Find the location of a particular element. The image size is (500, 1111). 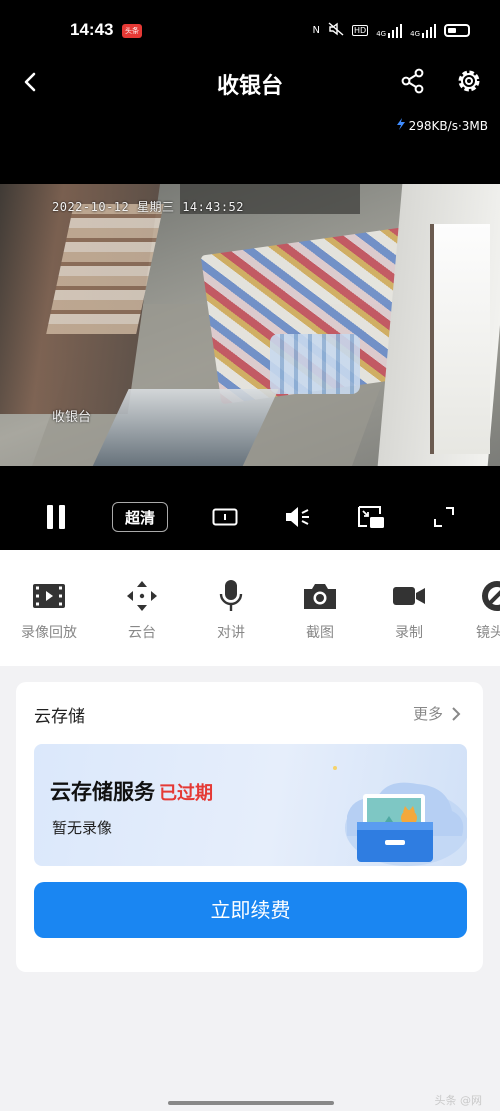

status-icons: N HD 4G 4G is located at coordinates (391, 30).